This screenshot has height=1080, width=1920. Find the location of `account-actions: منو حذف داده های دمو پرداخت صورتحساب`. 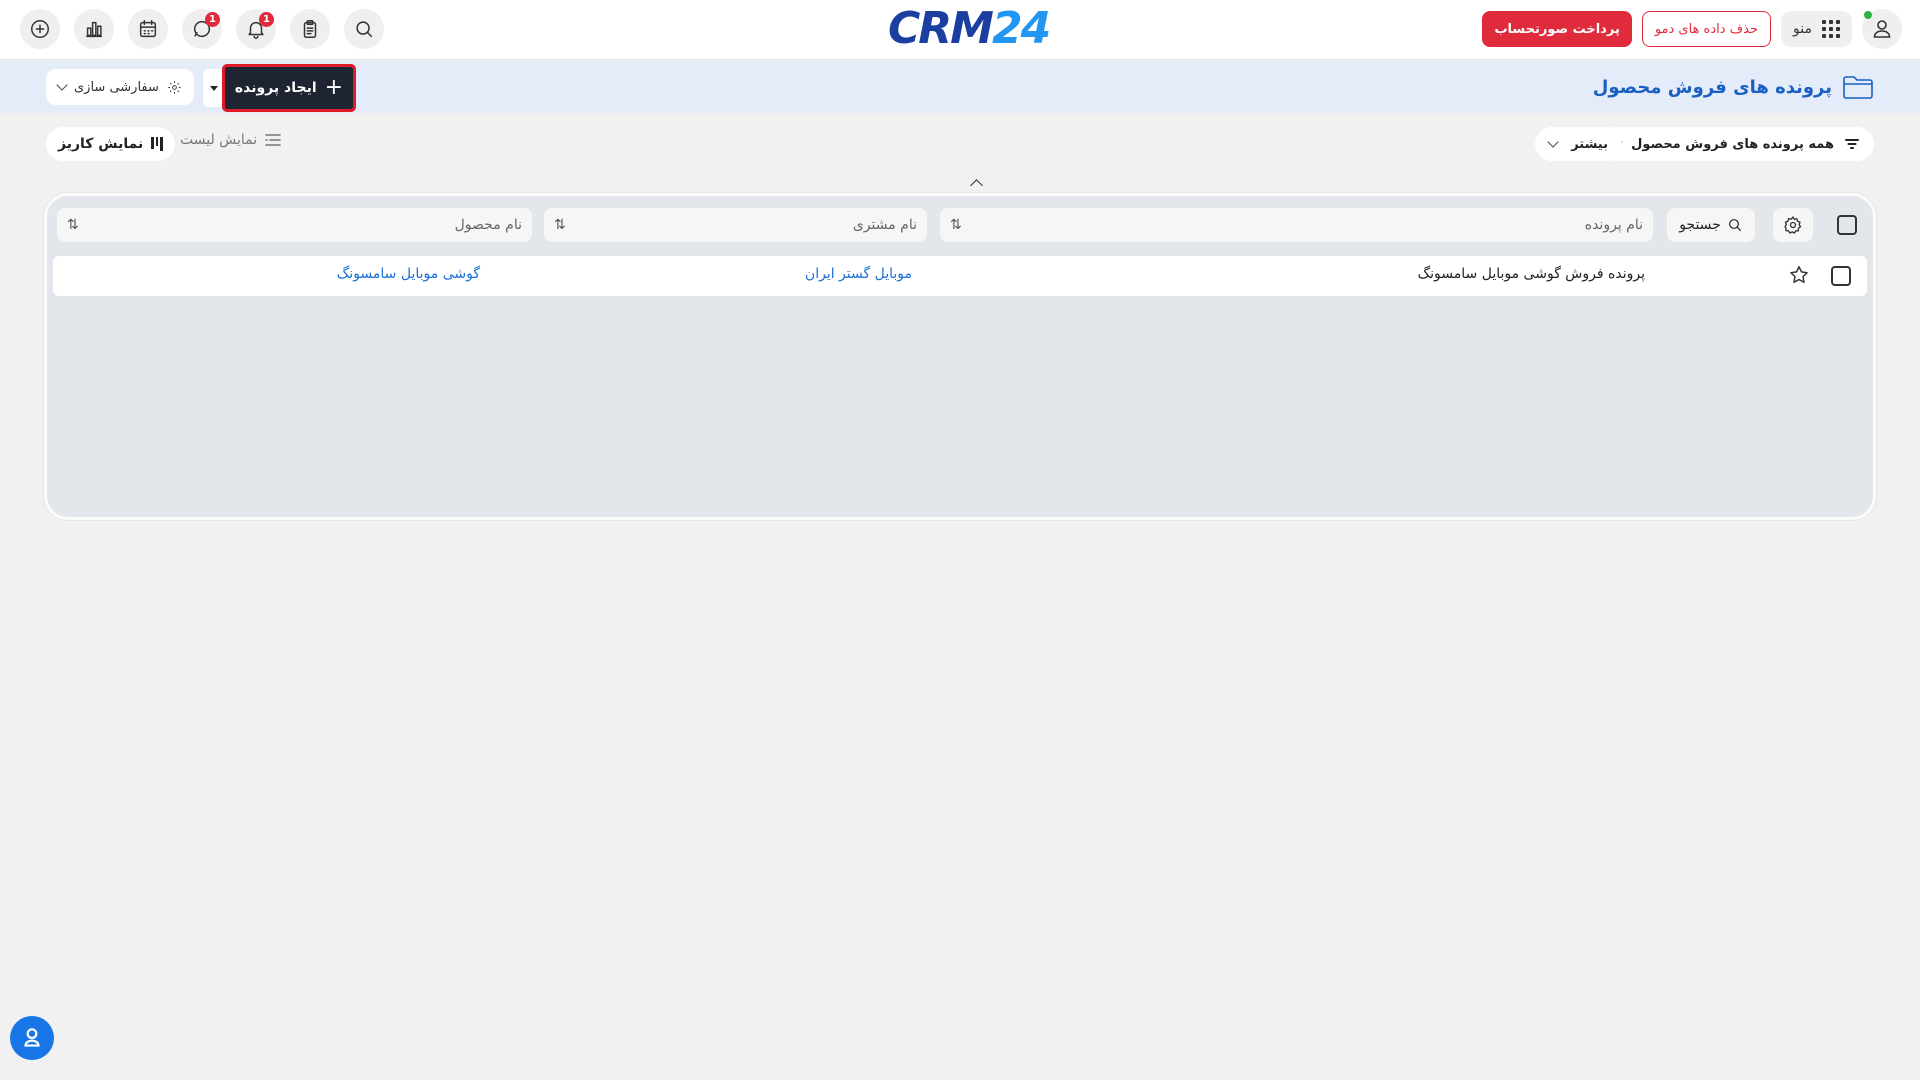

account-actions: منو حذف داده های دمو پرداخت صورتحساب is located at coordinates (1692, 29).